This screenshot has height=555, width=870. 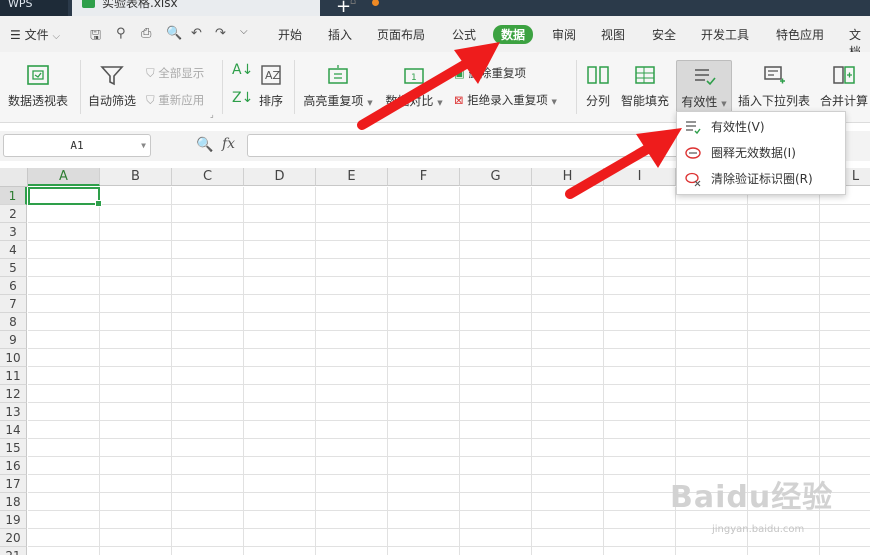 What do you see at coordinates (121, 33) in the screenshot?
I see `format-painter-icon: ⚲` at bounding box center [121, 33].